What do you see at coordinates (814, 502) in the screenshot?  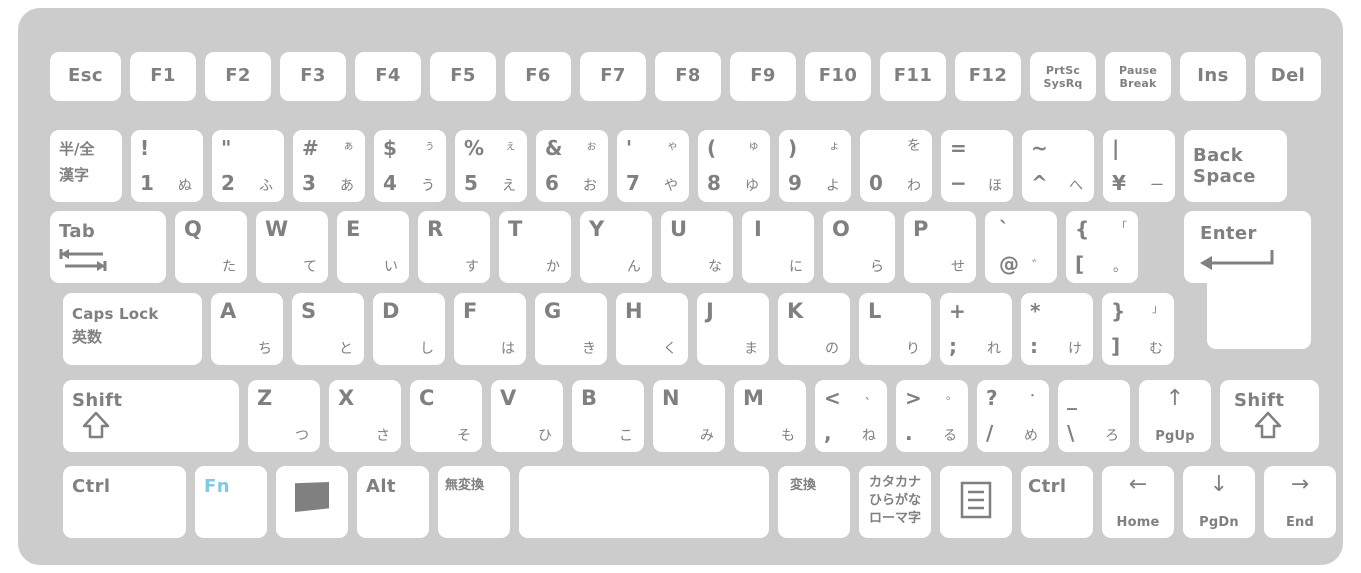 I see `key-henkan: 変換` at bounding box center [814, 502].